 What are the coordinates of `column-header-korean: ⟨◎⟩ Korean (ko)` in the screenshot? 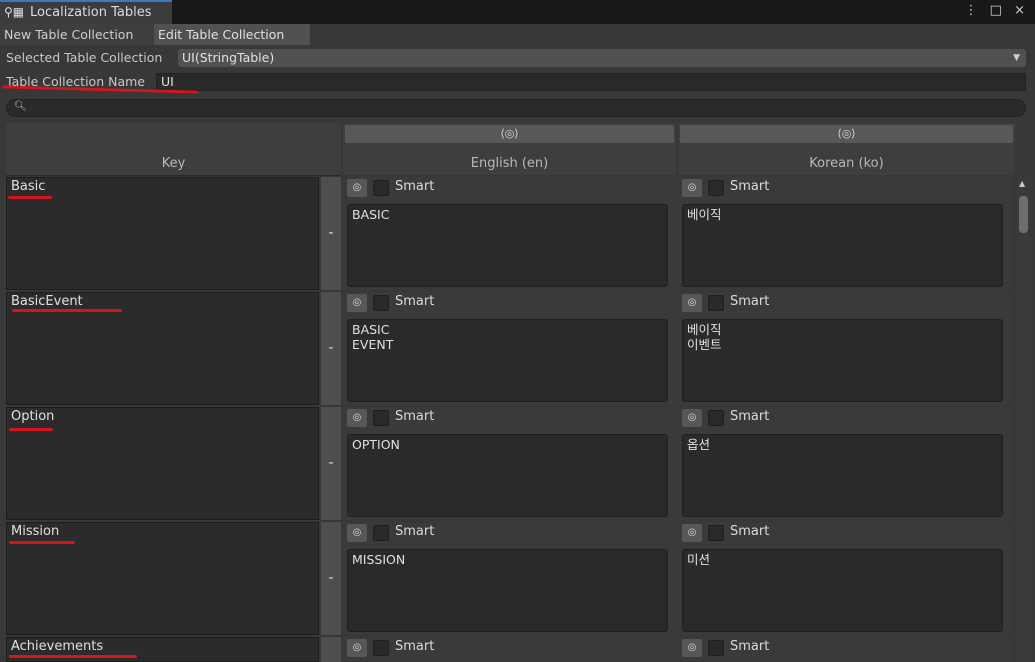 It's located at (846, 149).